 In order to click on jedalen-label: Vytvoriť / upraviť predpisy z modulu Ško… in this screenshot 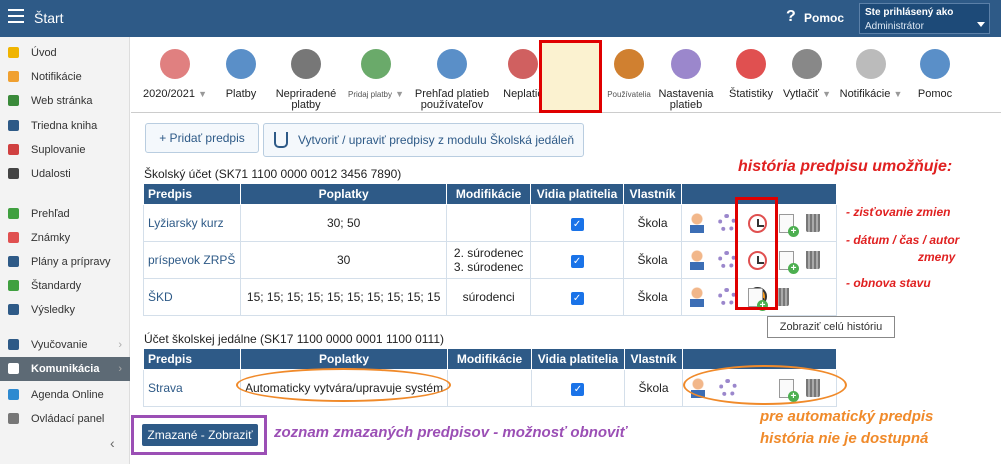, I will do `click(436, 140)`.